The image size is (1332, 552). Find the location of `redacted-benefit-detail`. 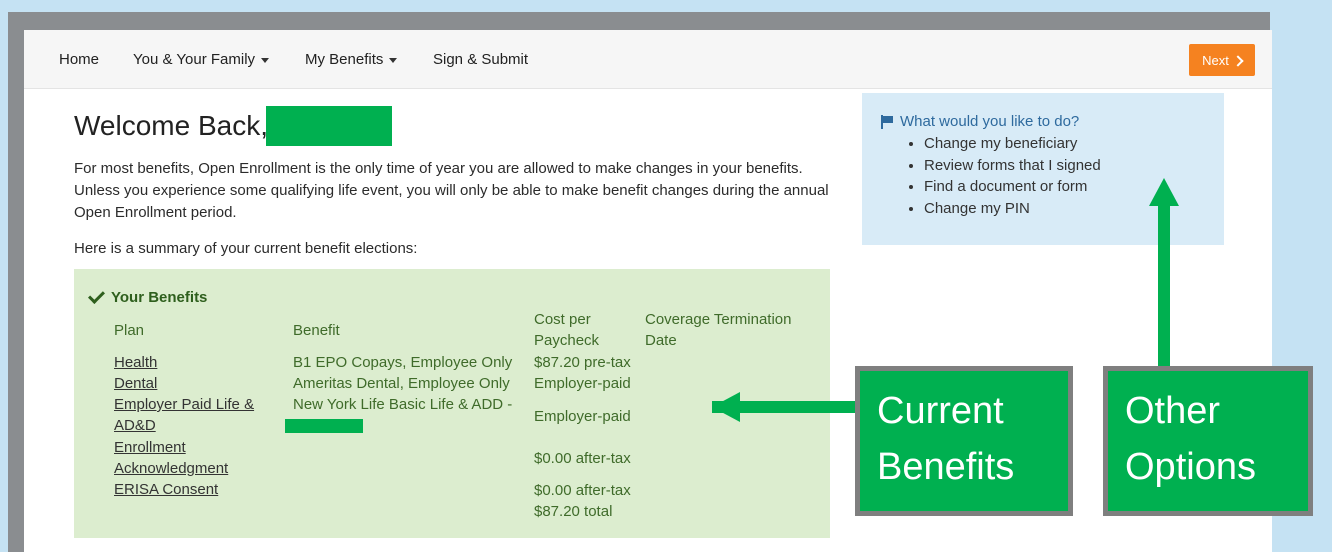

redacted-benefit-detail is located at coordinates (324, 426).